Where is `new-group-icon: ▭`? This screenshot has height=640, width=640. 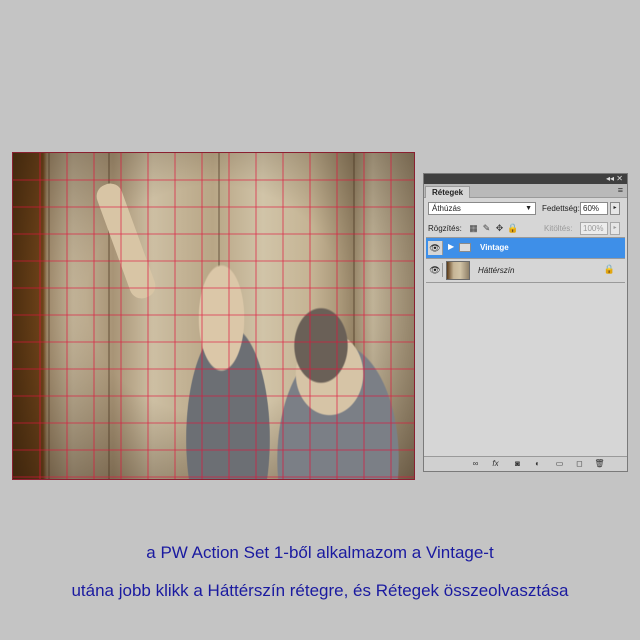
new-group-icon: ▭ is located at coordinates (559, 463).